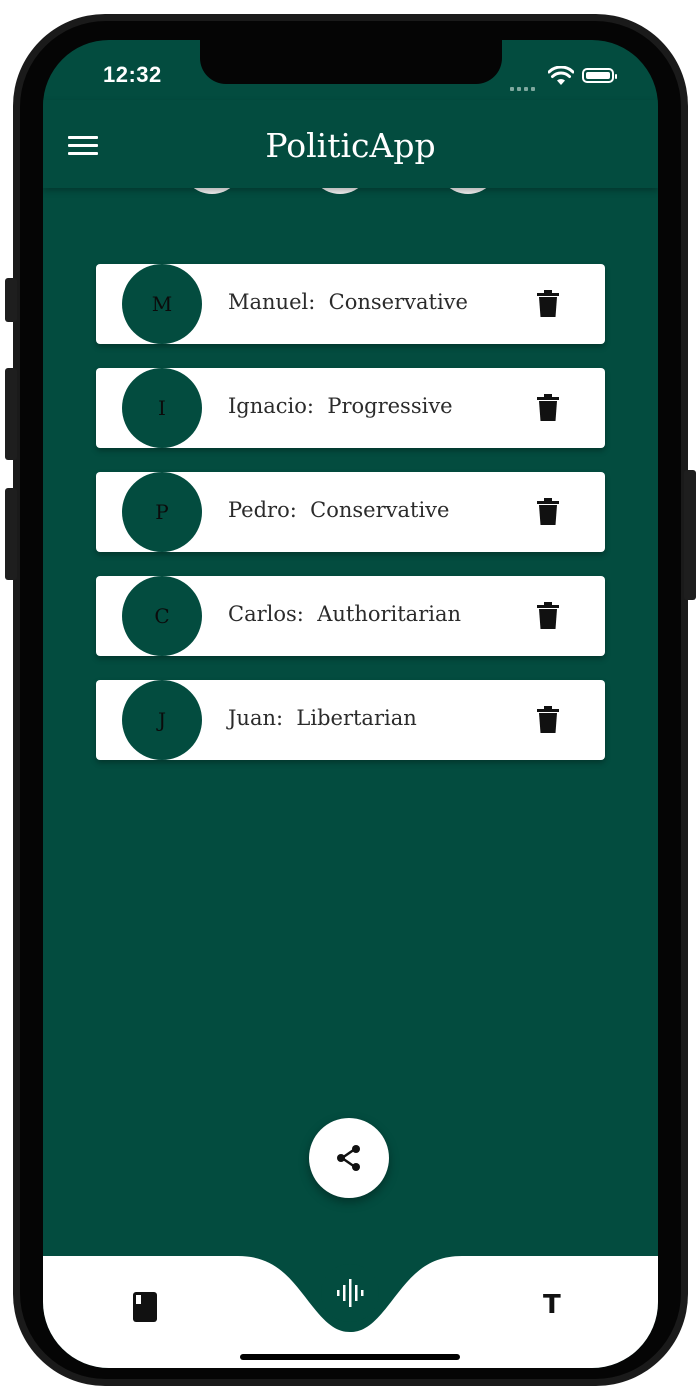 This screenshot has height=1400, width=700. Describe the element at coordinates (322, 718) in the screenshot. I see `person-label: Juan: Libertarian` at that location.